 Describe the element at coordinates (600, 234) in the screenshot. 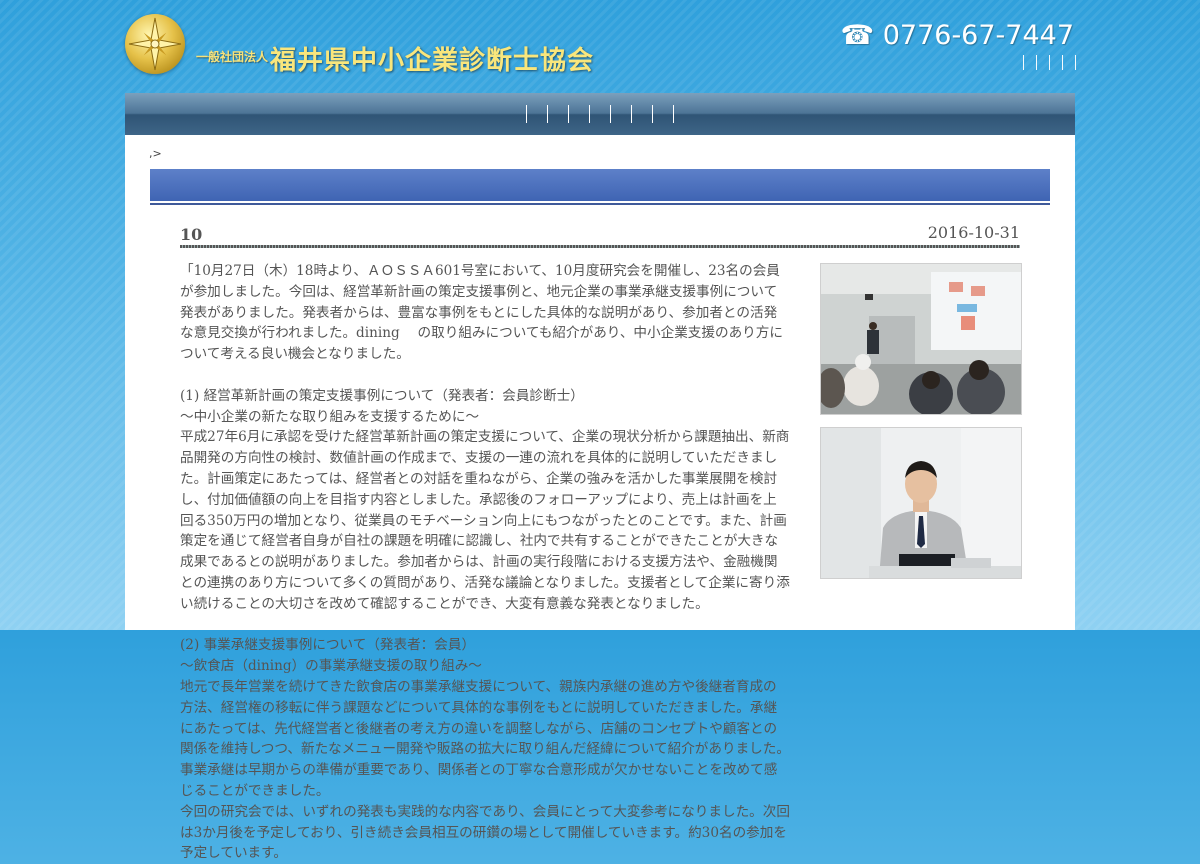

I see `post-header: 10 2016-10-31` at that location.